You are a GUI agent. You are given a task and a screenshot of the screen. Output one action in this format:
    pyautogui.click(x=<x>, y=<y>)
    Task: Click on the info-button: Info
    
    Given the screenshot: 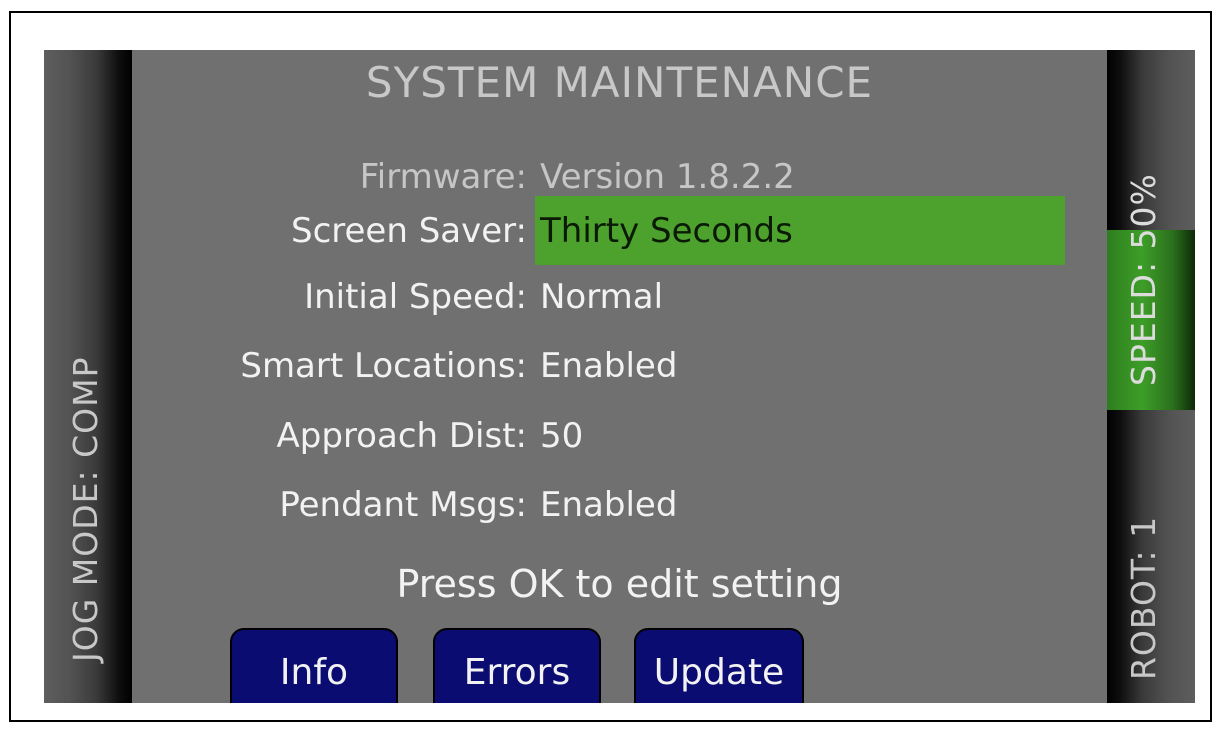 What is the action you would take?
    pyautogui.click(x=314, y=665)
    